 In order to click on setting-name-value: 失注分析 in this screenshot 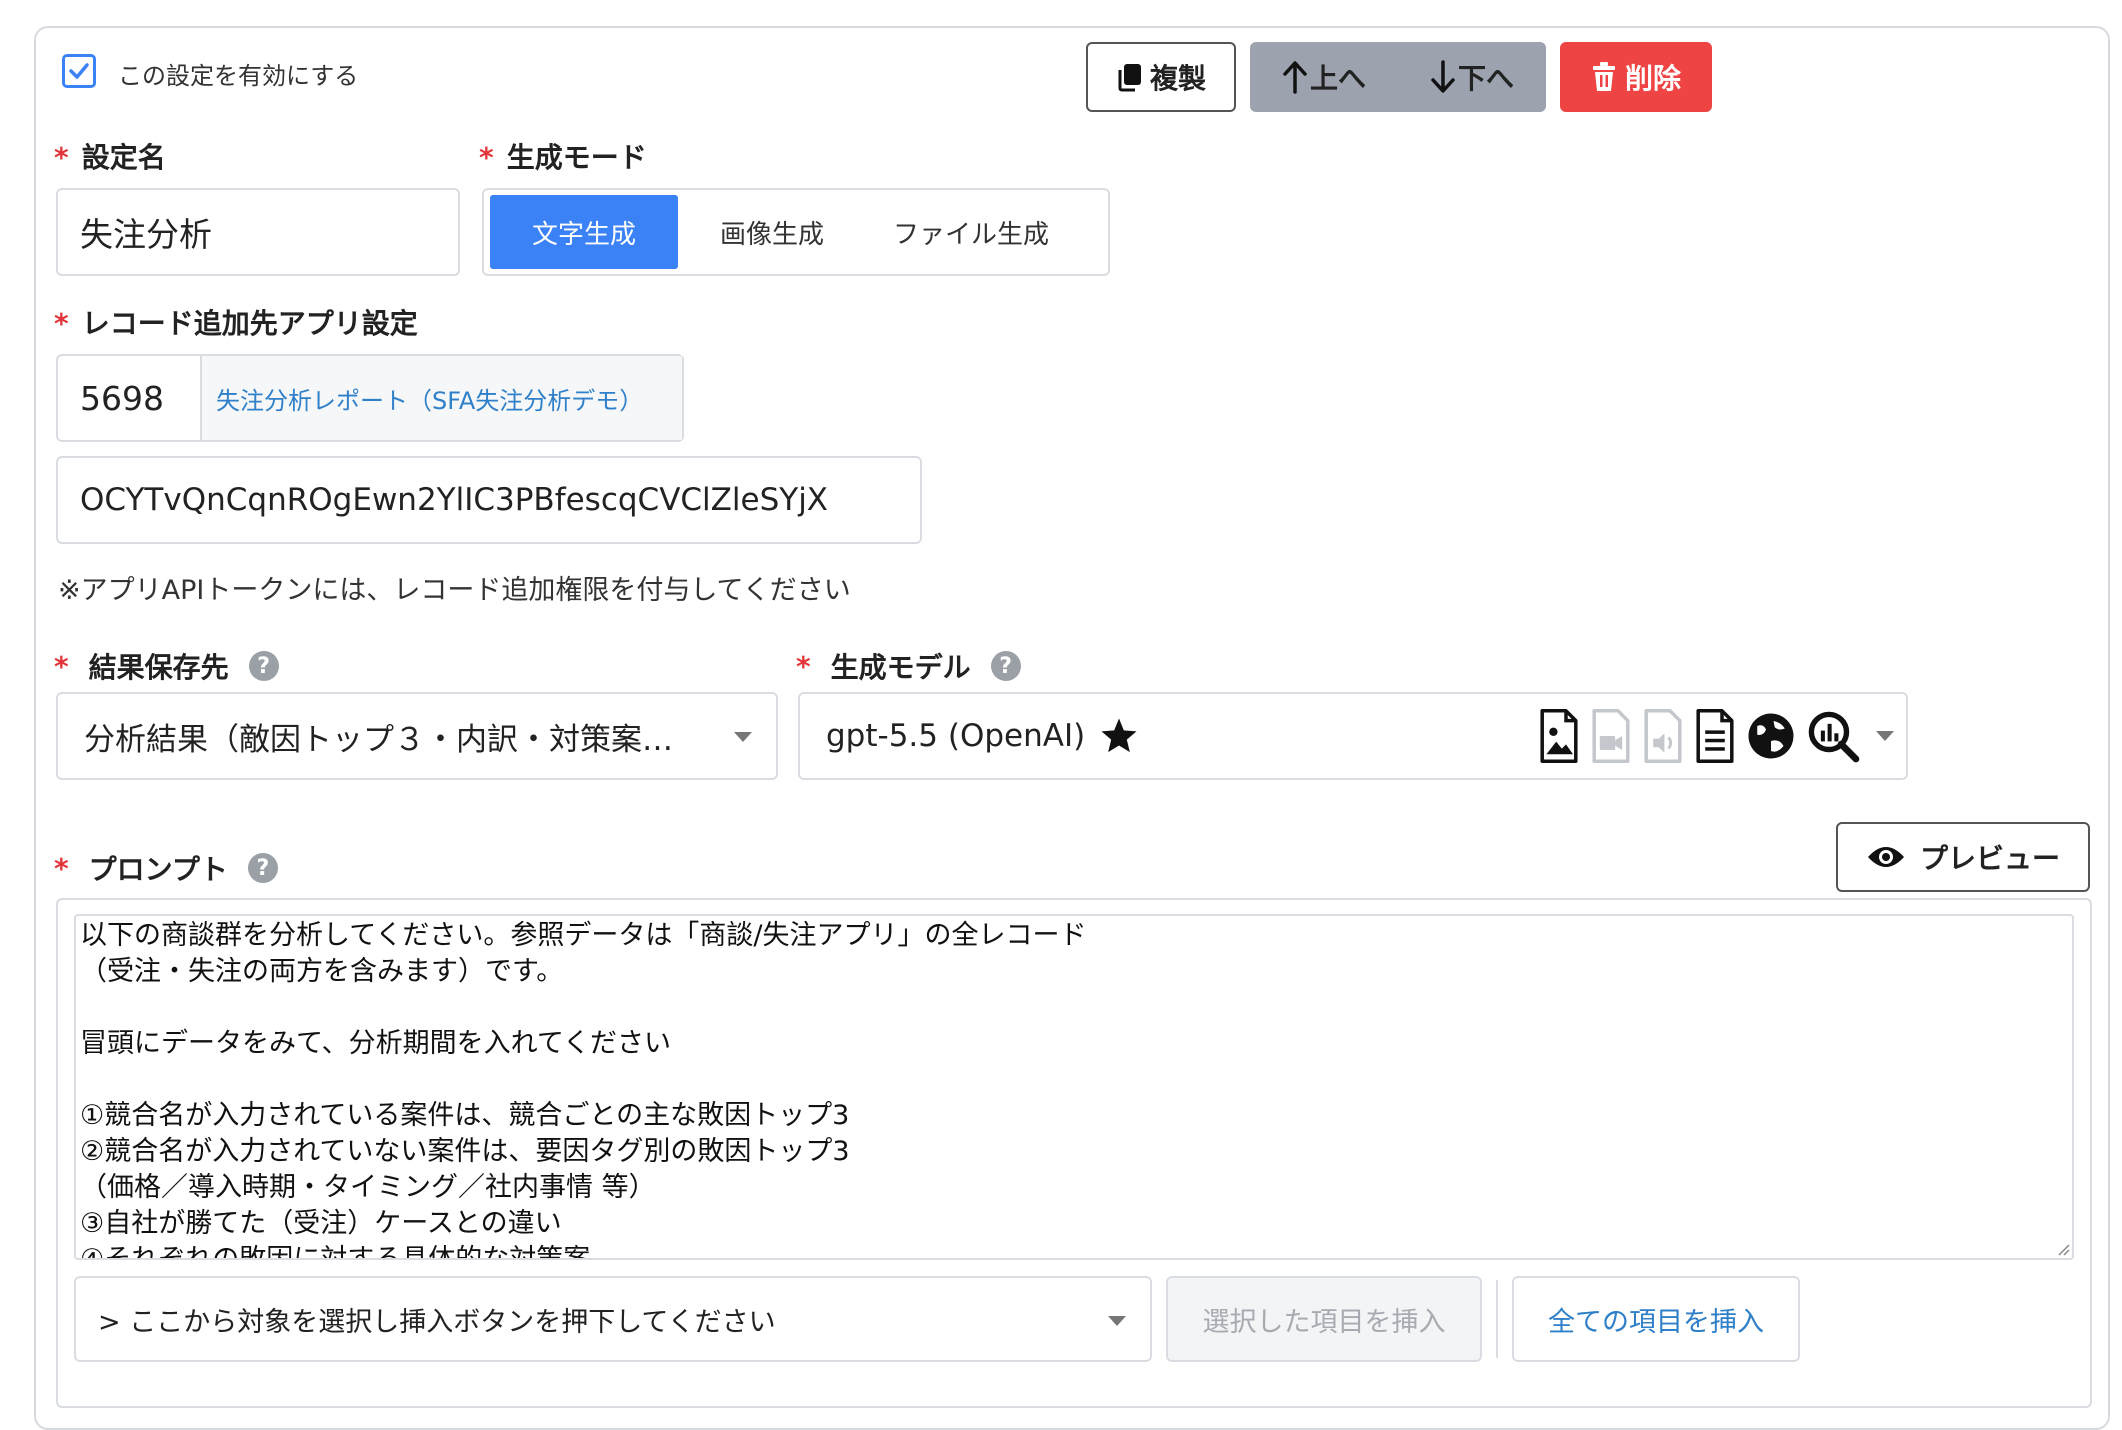, I will do `click(146, 234)`.